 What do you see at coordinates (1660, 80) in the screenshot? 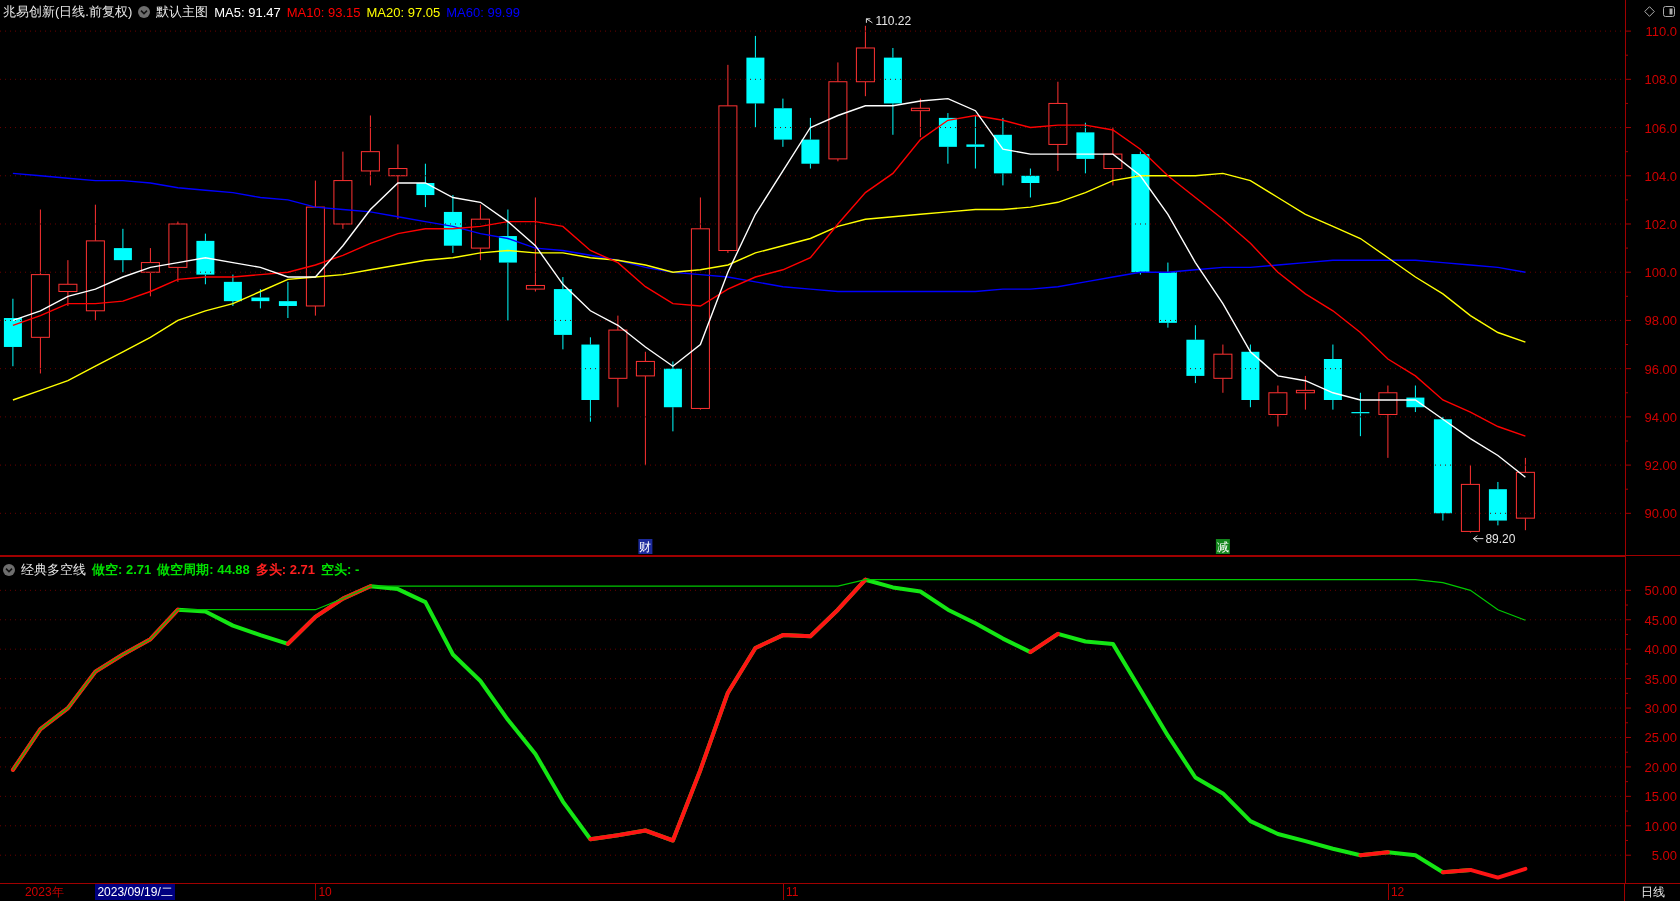
I see `axis-label: 108.0` at bounding box center [1660, 80].